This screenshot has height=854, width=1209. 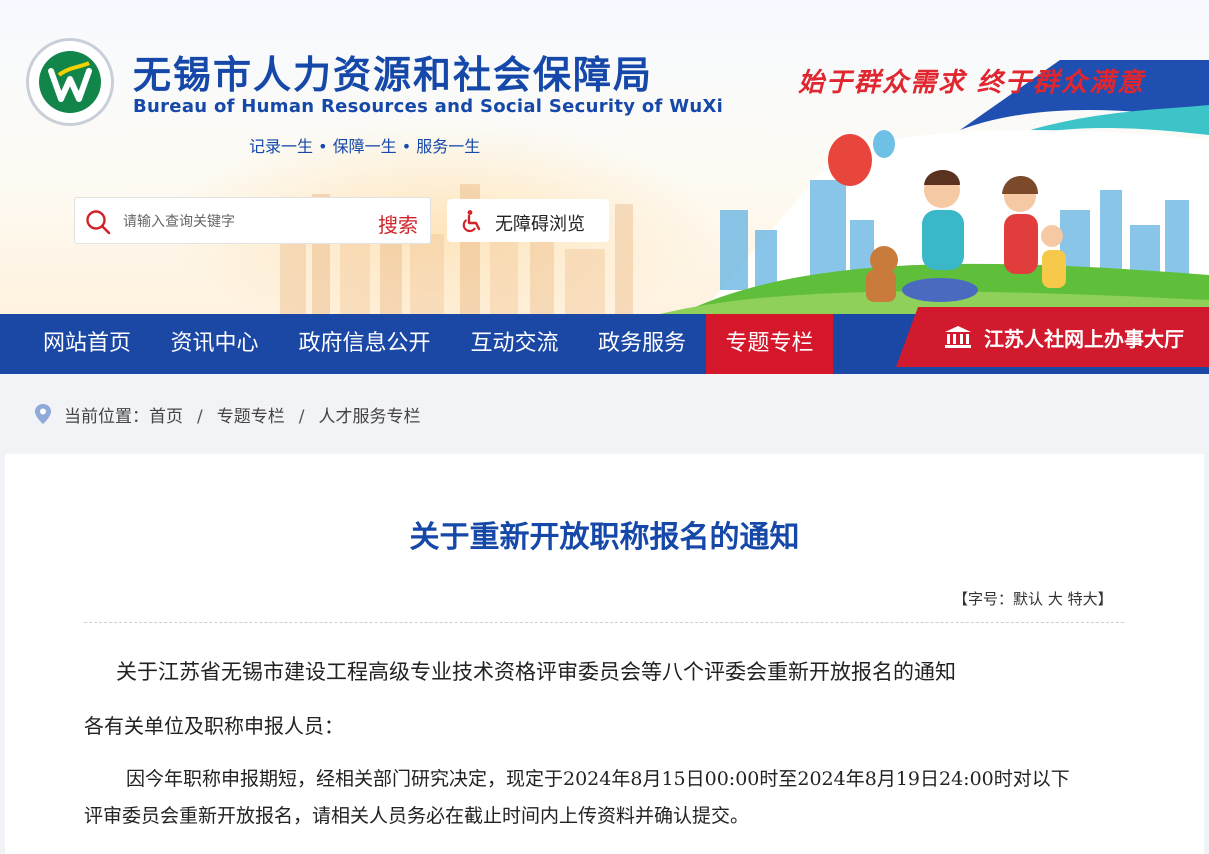 I want to click on font-size-large: 大, so click(x=1055, y=599).